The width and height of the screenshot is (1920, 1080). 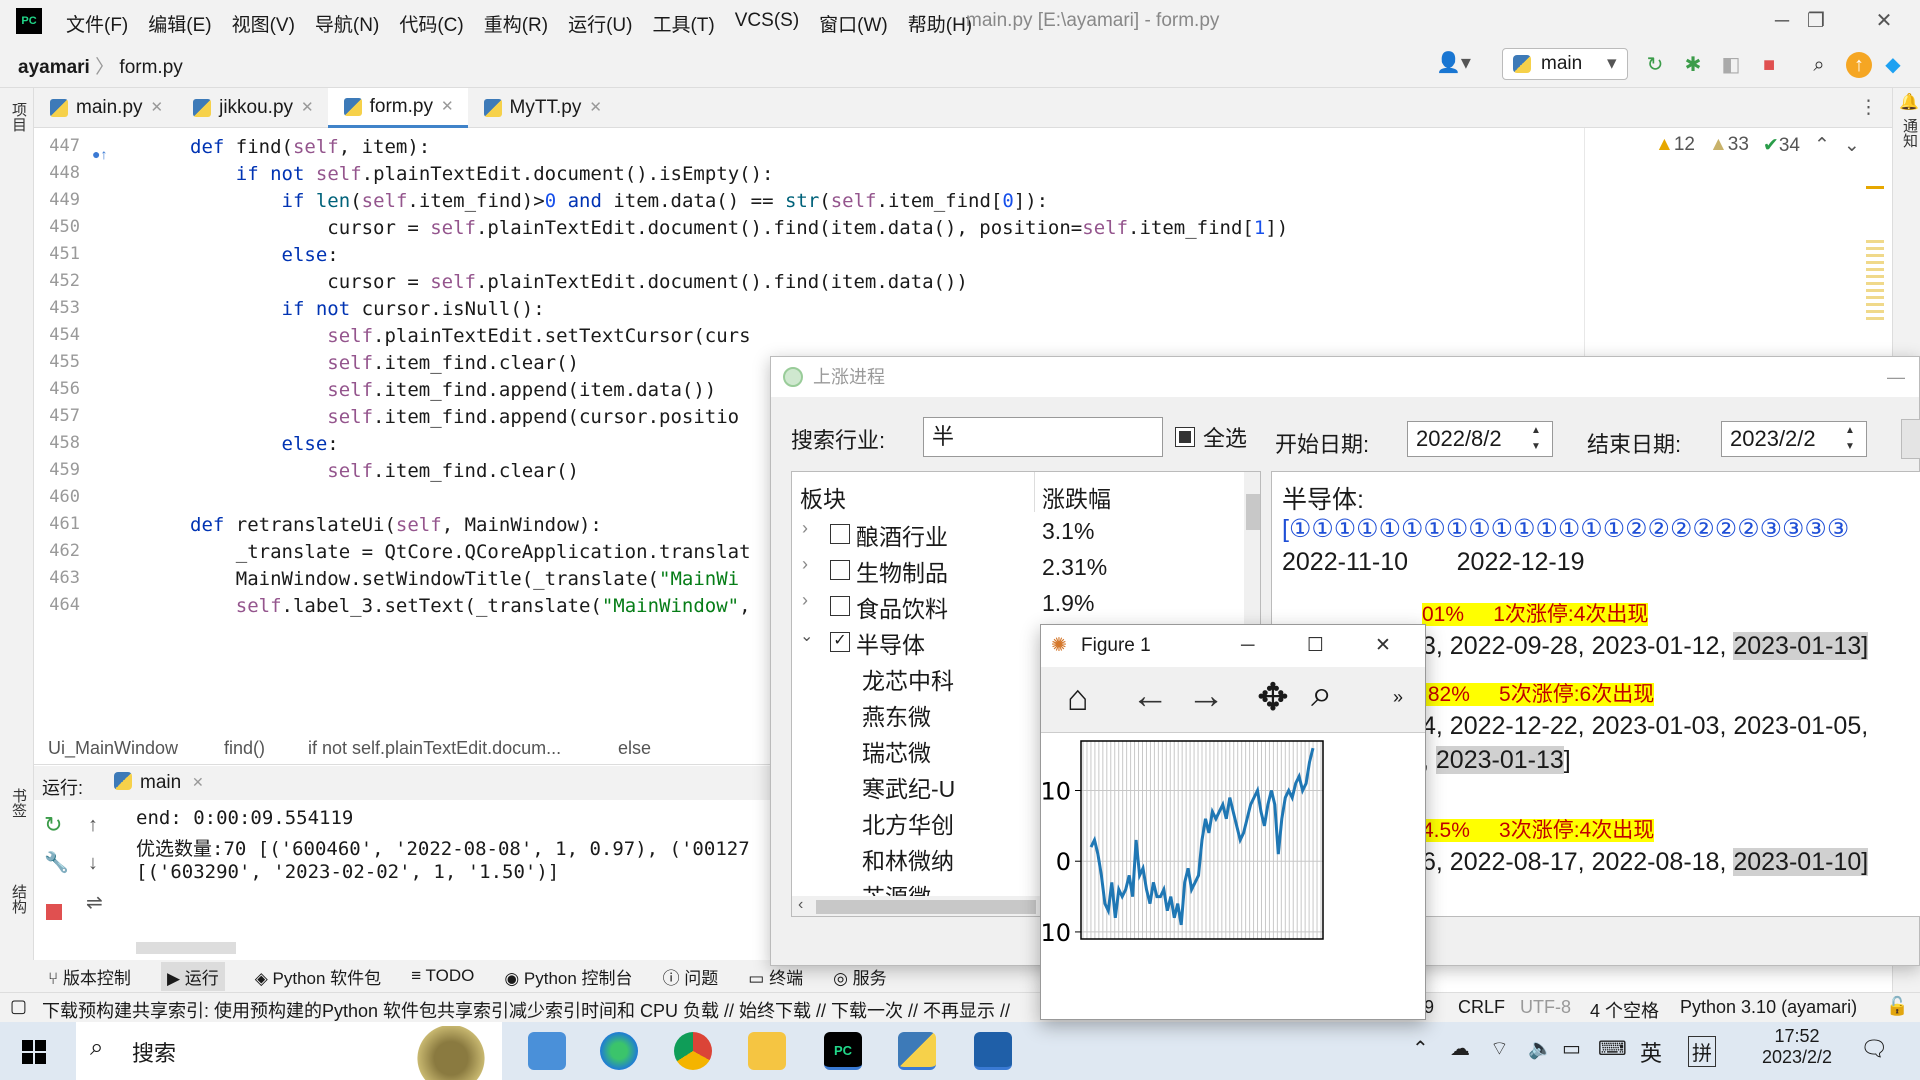 I want to click on taskbar-explorer-icon, so click(x=767, y=1051).